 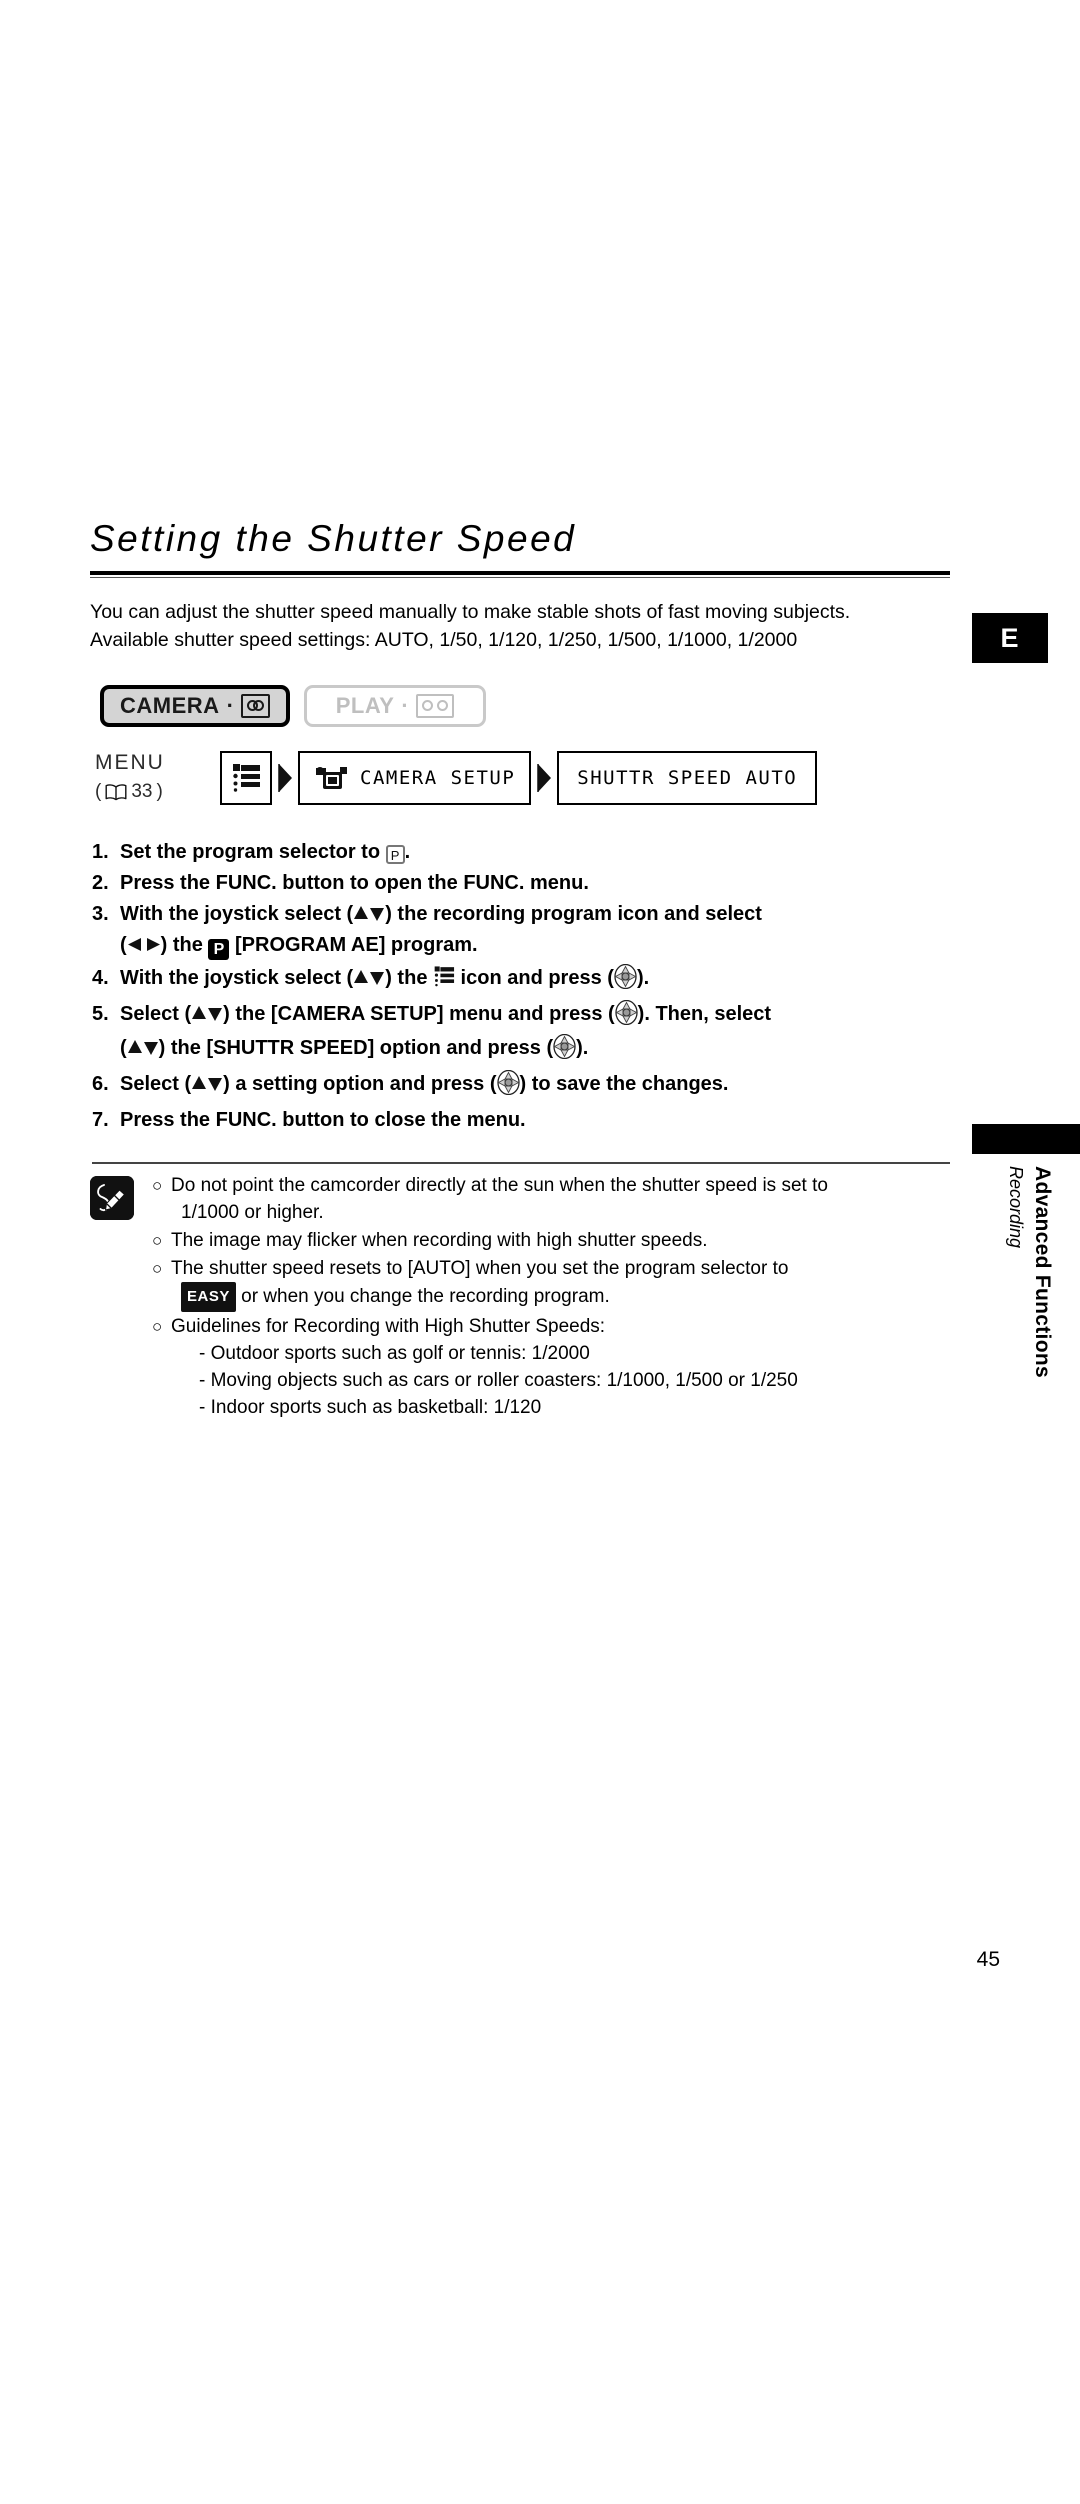 I want to click on page-ref-close-paren: ), so click(x=159, y=791).